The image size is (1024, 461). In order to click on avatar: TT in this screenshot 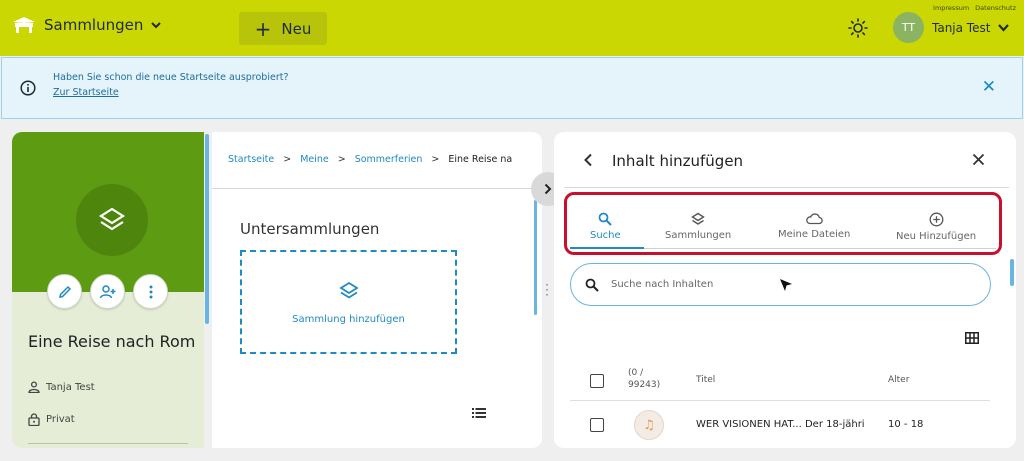, I will do `click(908, 27)`.